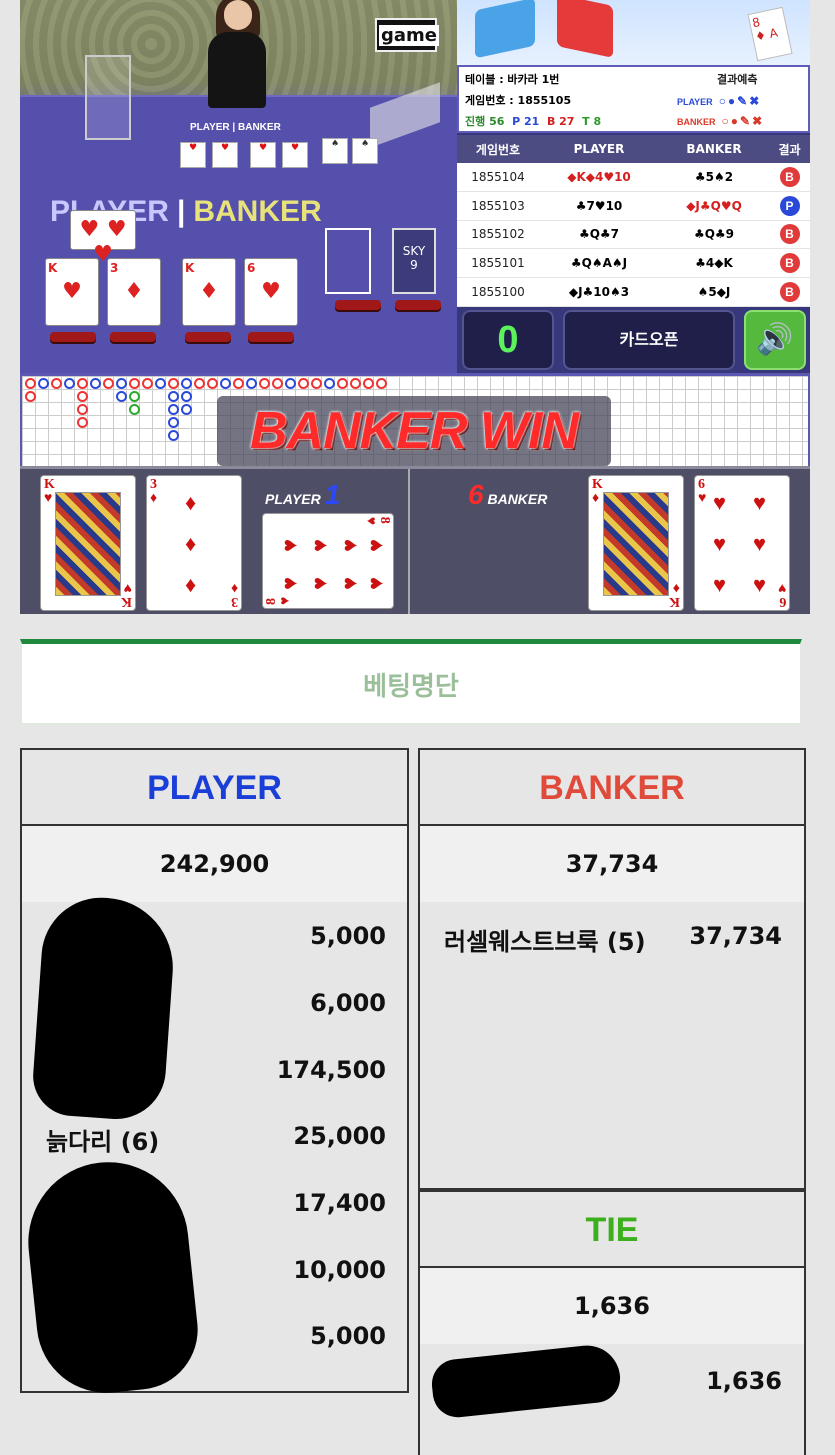  What do you see at coordinates (636, 543) in the screenshot?
I see `banker-card-k-diamonds: K ♦ K ♦` at bounding box center [636, 543].